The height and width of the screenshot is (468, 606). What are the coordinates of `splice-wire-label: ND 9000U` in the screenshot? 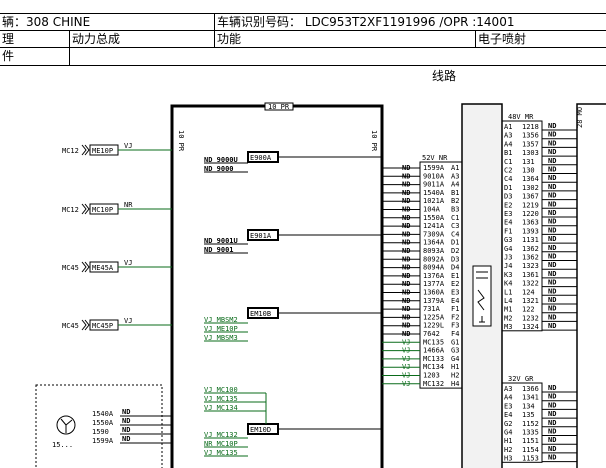 It's located at (221, 160).